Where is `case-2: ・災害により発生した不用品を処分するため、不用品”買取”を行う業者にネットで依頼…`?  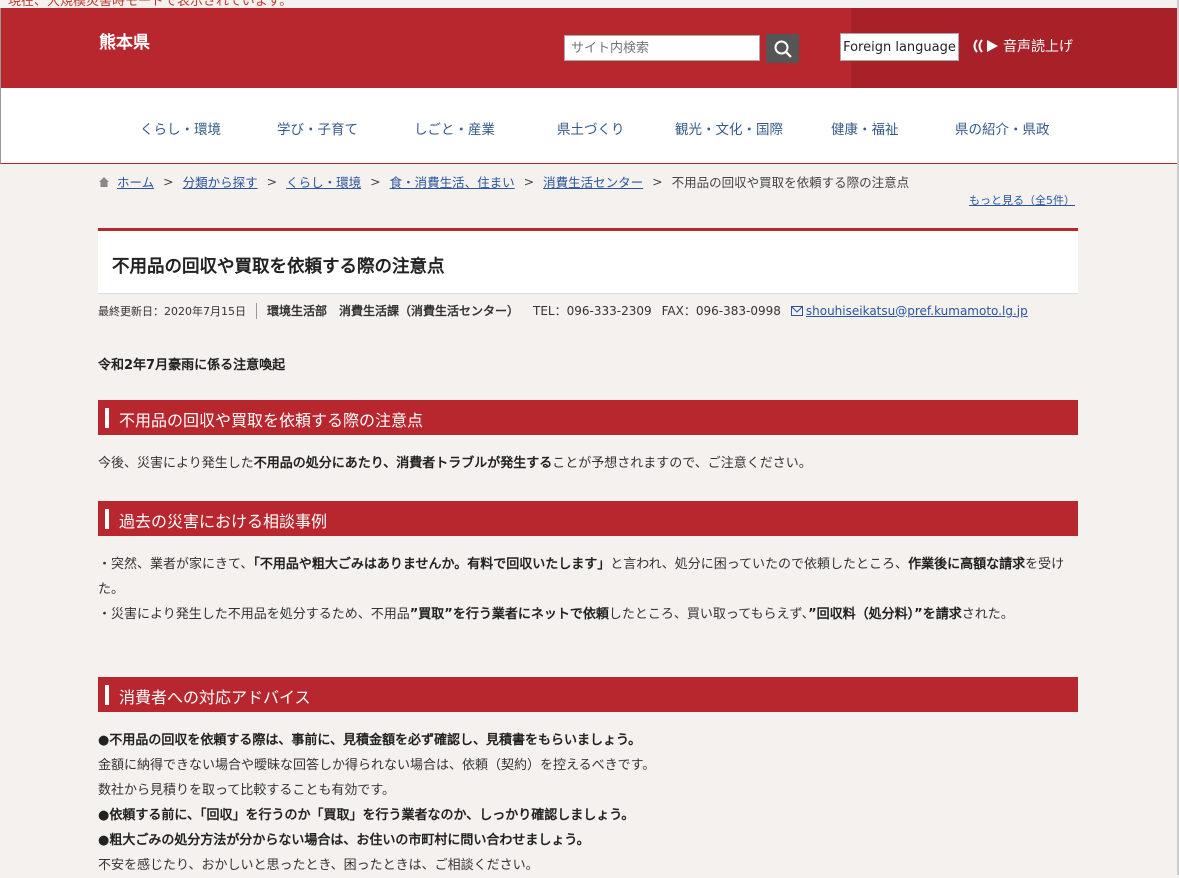 case-2: ・災害により発生した不用品を処分するため、不用品”買取”を行う業者にネットで依頼… is located at coordinates (588, 614).